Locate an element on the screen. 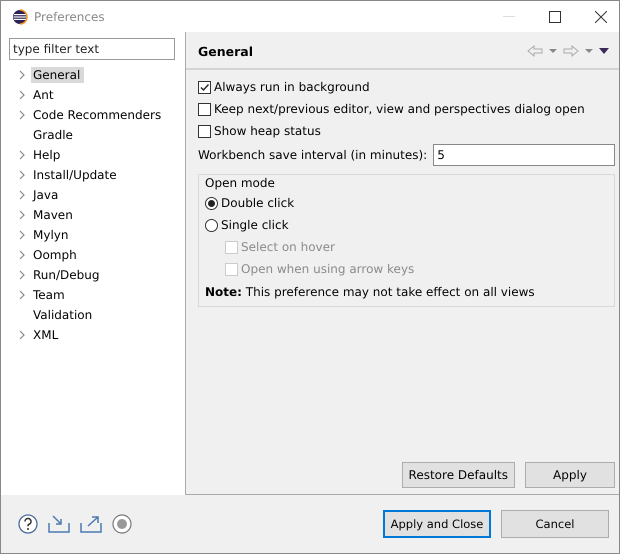 The width and height of the screenshot is (620, 554). checkbox-label: Open when using arrow keys is located at coordinates (327, 269).